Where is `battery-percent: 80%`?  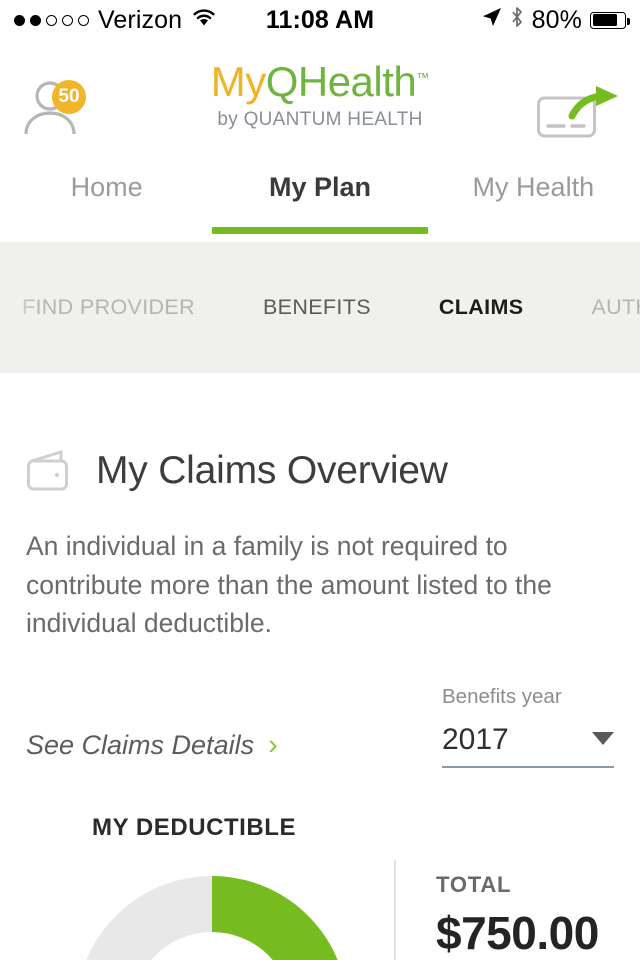
battery-percent: 80% is located at coordinates (557, 19).